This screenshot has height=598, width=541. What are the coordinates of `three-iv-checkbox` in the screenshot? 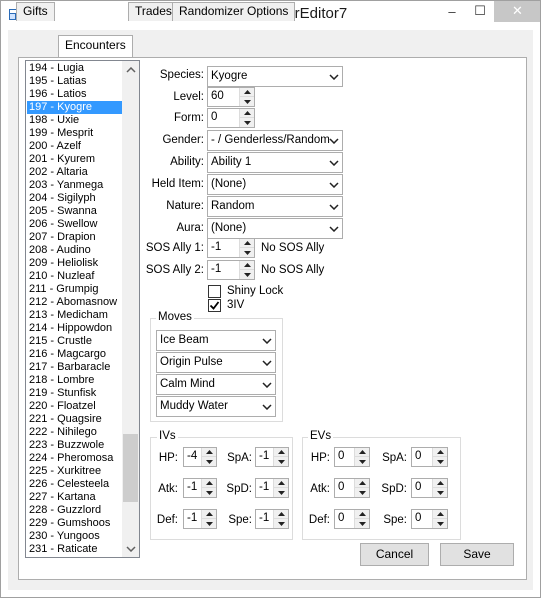 It's located at (214, 305).